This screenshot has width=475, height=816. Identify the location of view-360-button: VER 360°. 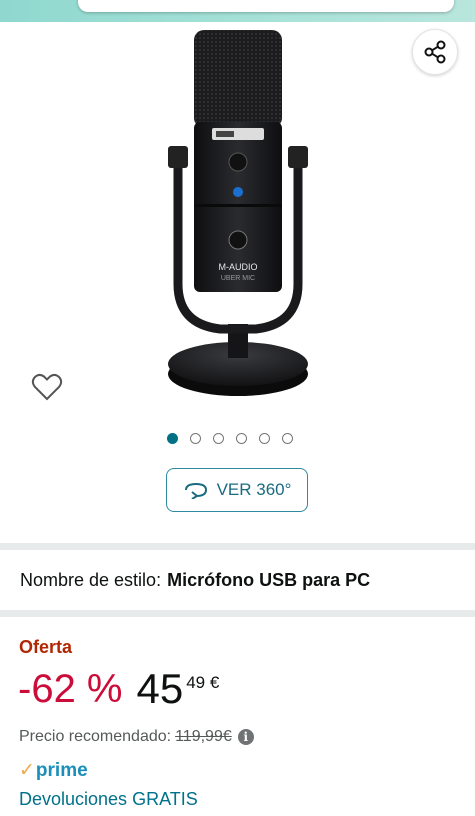
(237, 490).